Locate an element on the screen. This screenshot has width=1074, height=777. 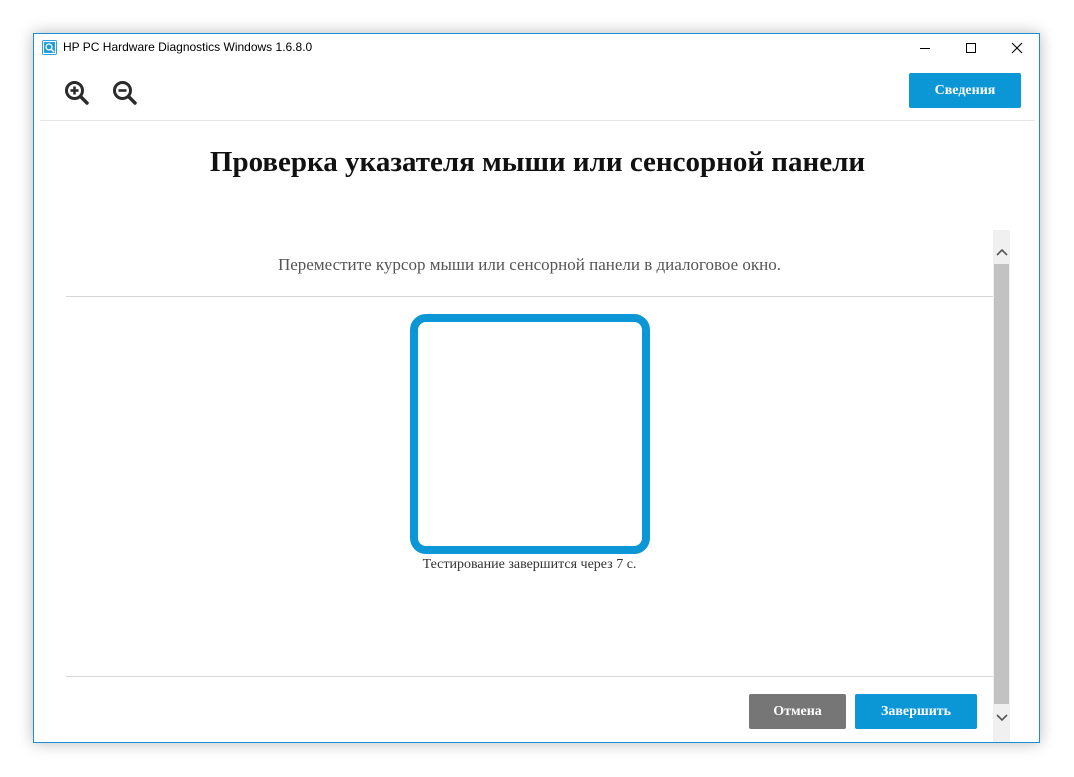
close-button is located at coordinates (1016, 48).